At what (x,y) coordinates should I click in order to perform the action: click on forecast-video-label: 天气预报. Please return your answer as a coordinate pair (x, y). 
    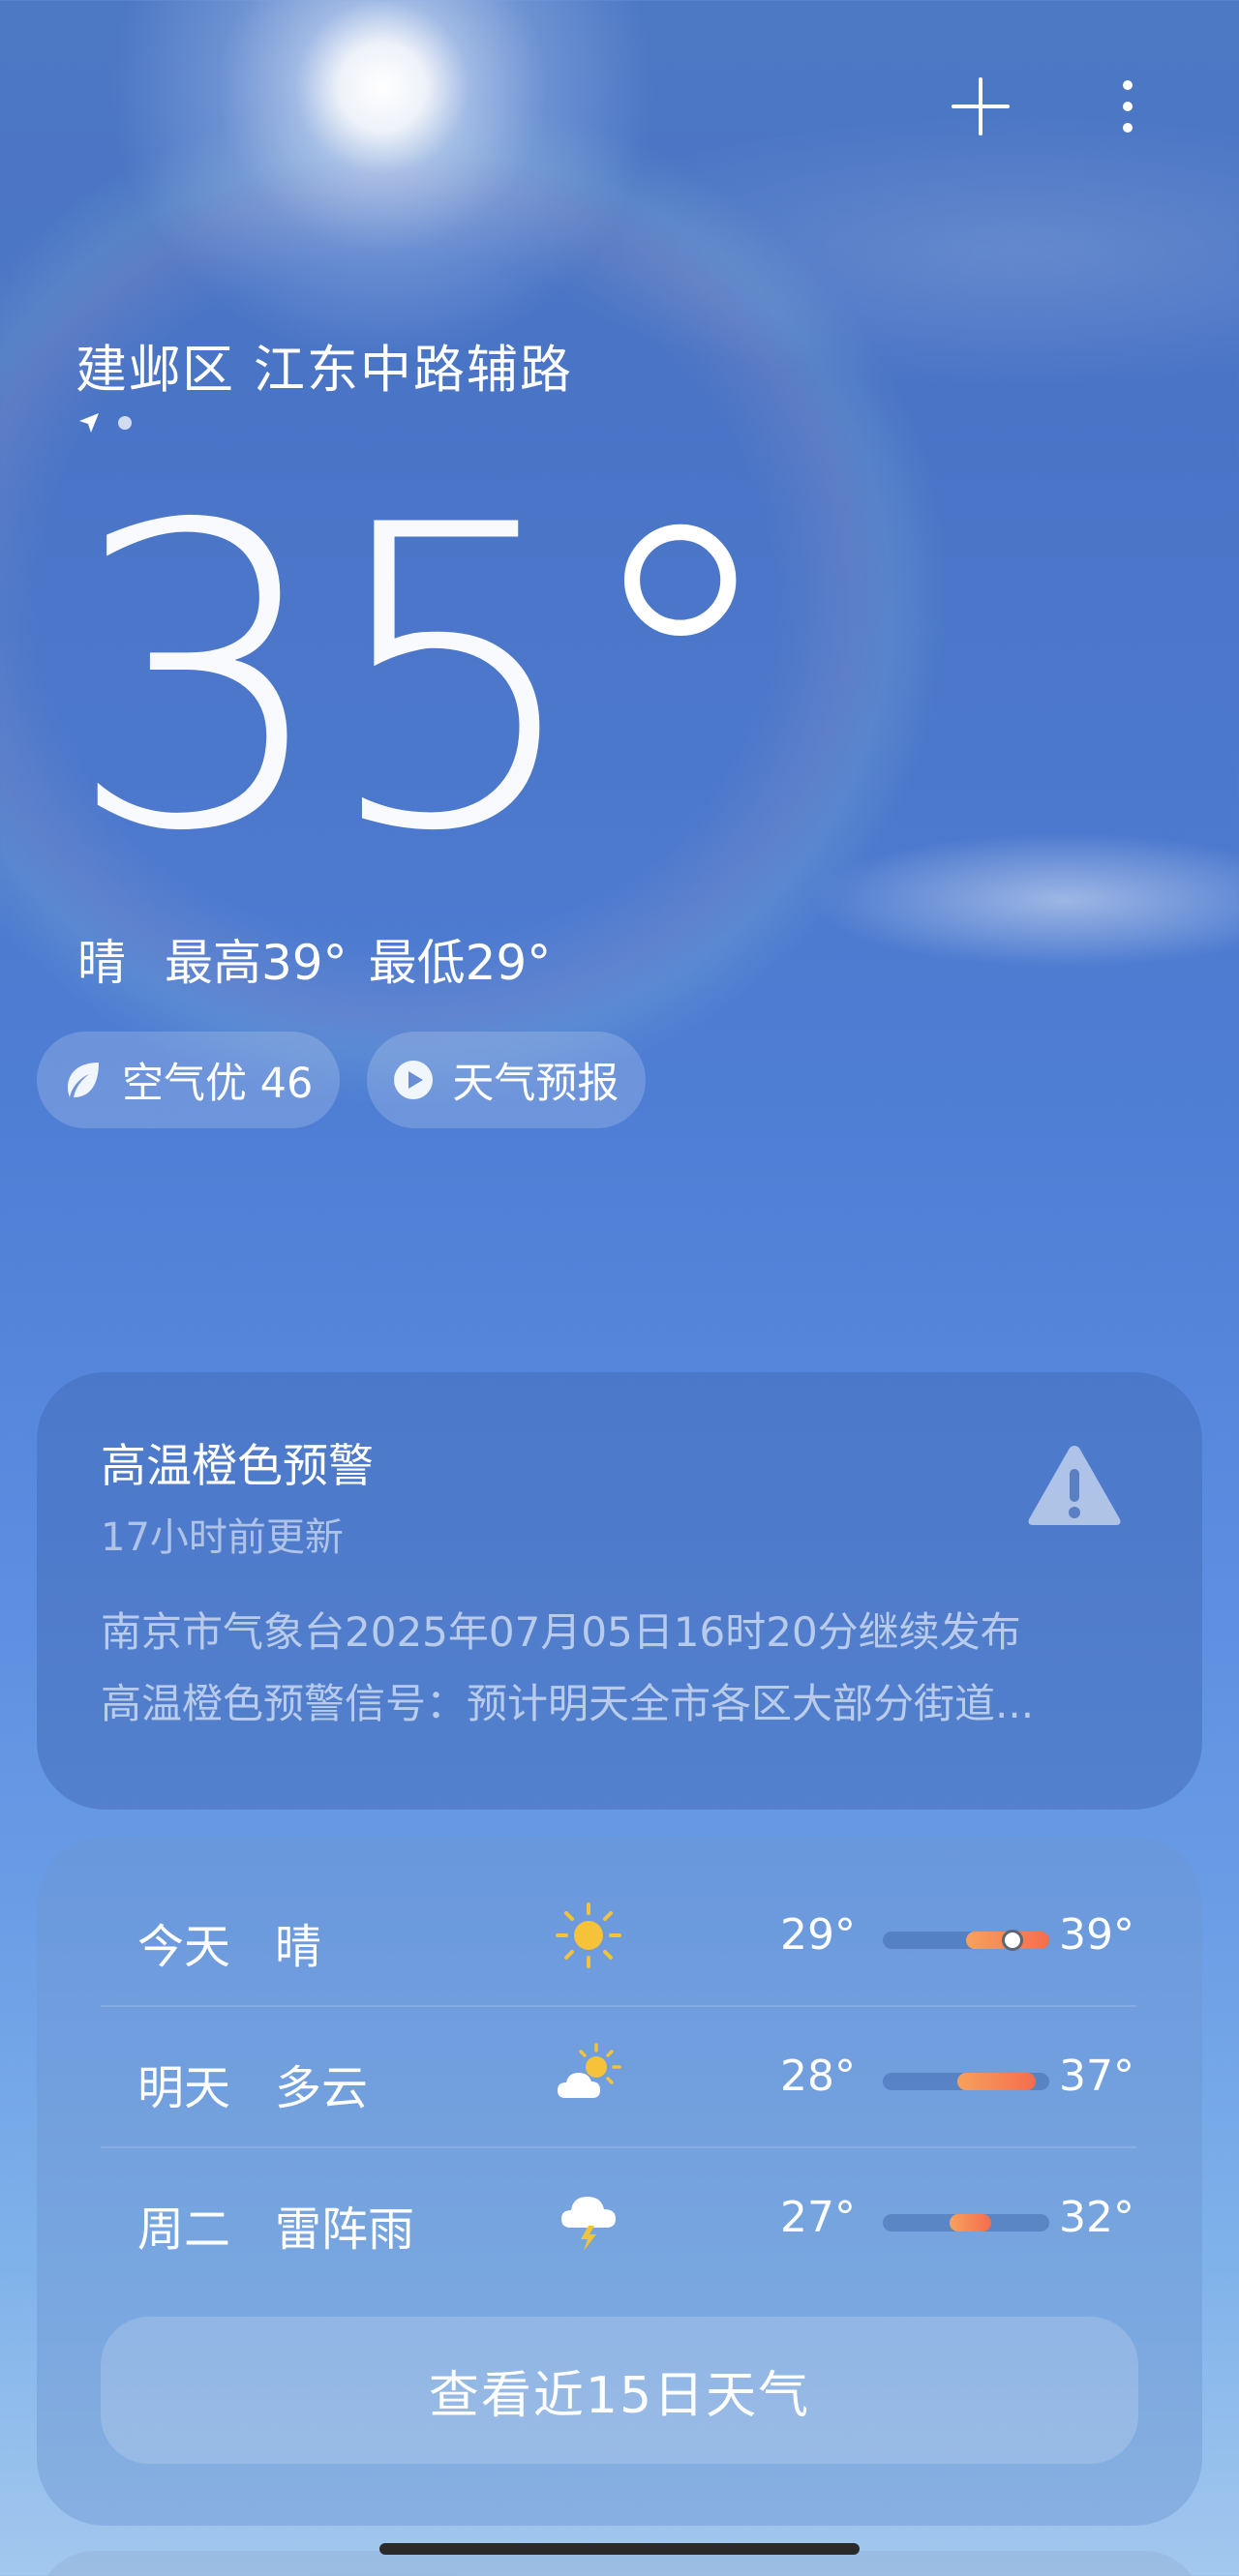
    Looking at the image, I should click on (536, 1084).